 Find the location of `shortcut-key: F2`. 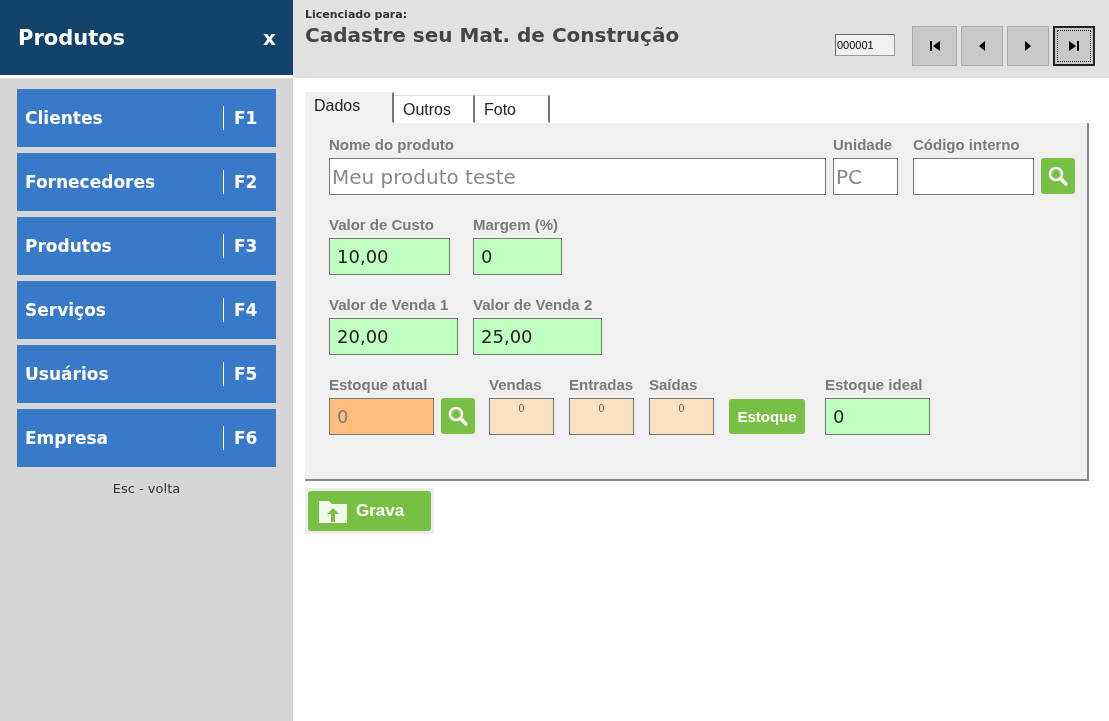

shortcut-key: F2 is located at coordinates (244, 182).